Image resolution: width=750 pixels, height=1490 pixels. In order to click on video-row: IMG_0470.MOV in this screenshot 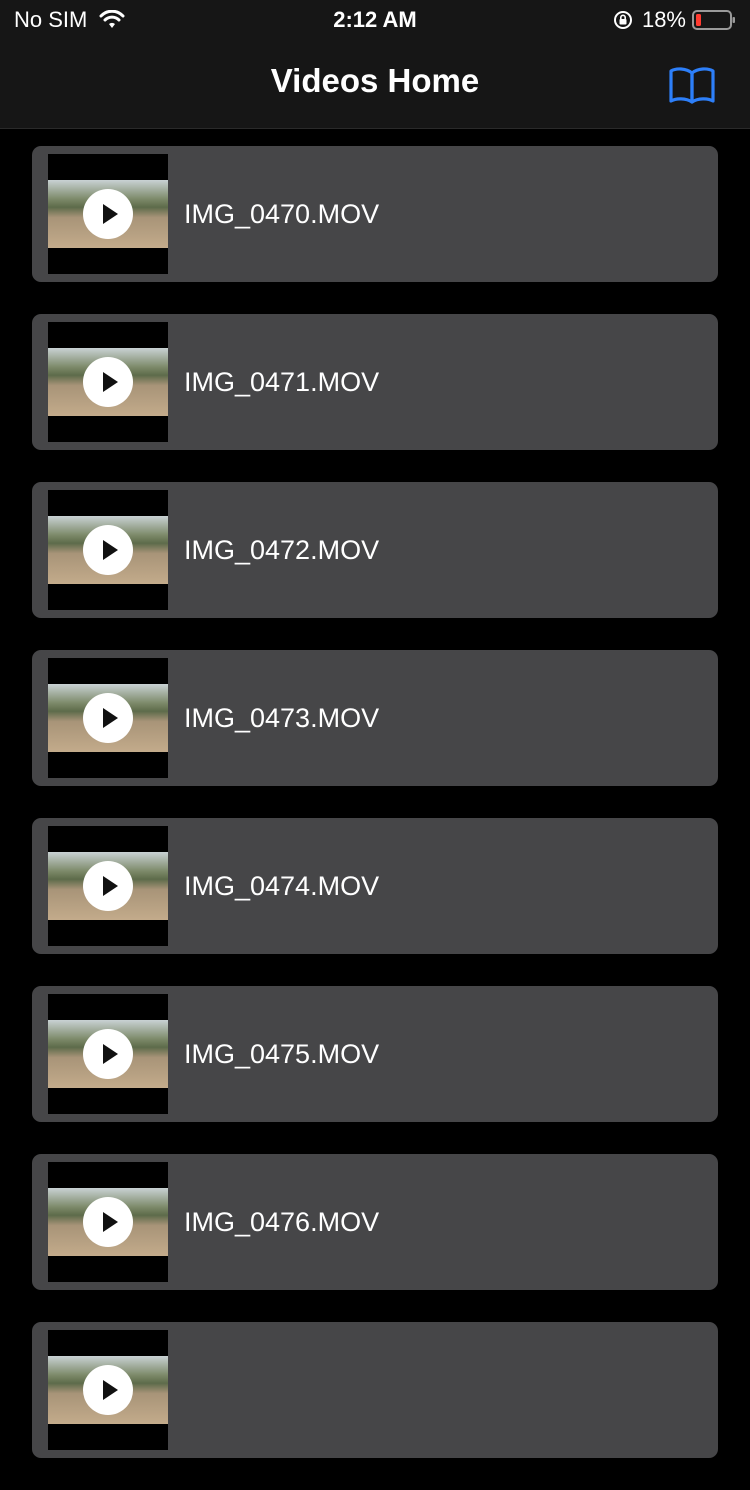, I will do `click(375, 214)`.